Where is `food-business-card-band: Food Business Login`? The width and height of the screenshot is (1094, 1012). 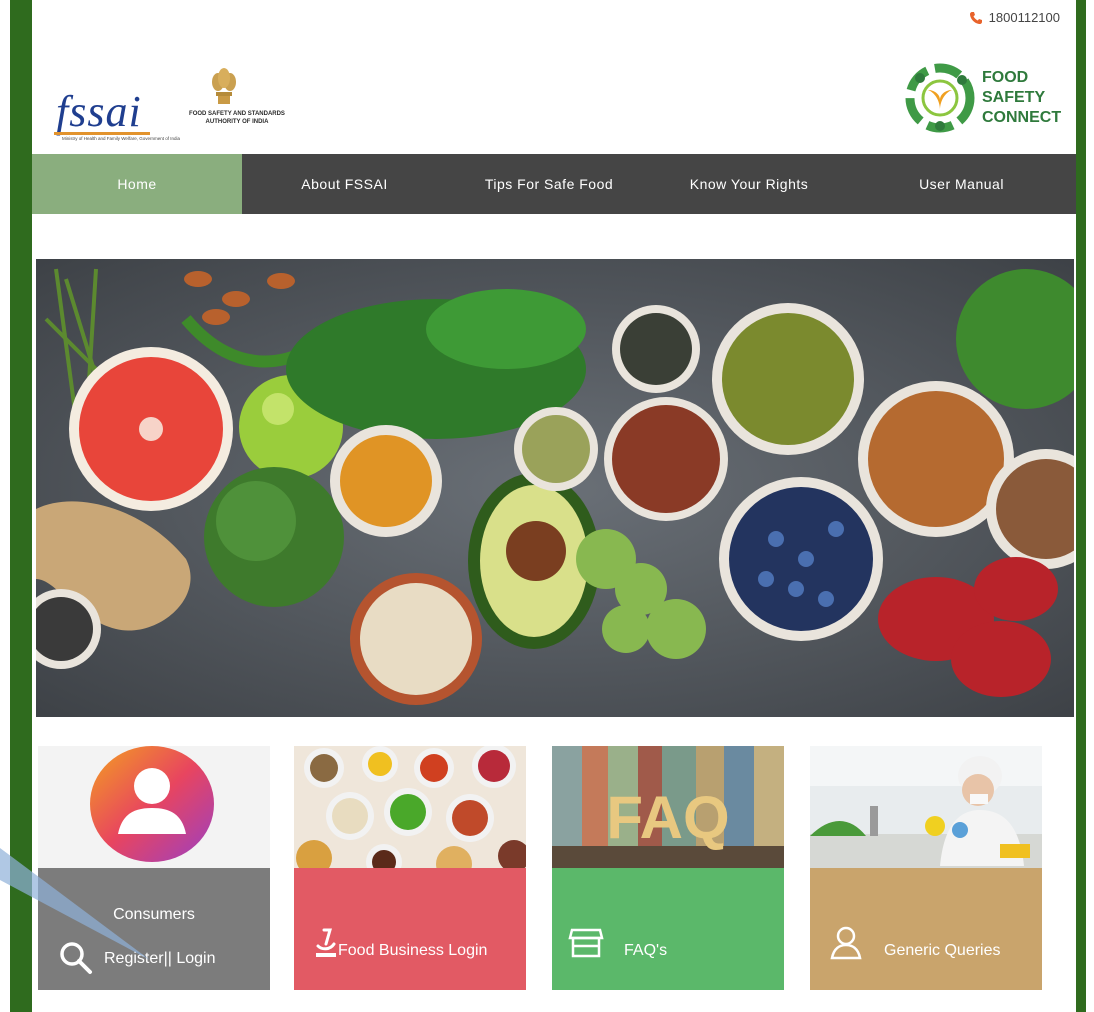 food-business-card-band: Food Business Login is located at coordinates (410, 929).